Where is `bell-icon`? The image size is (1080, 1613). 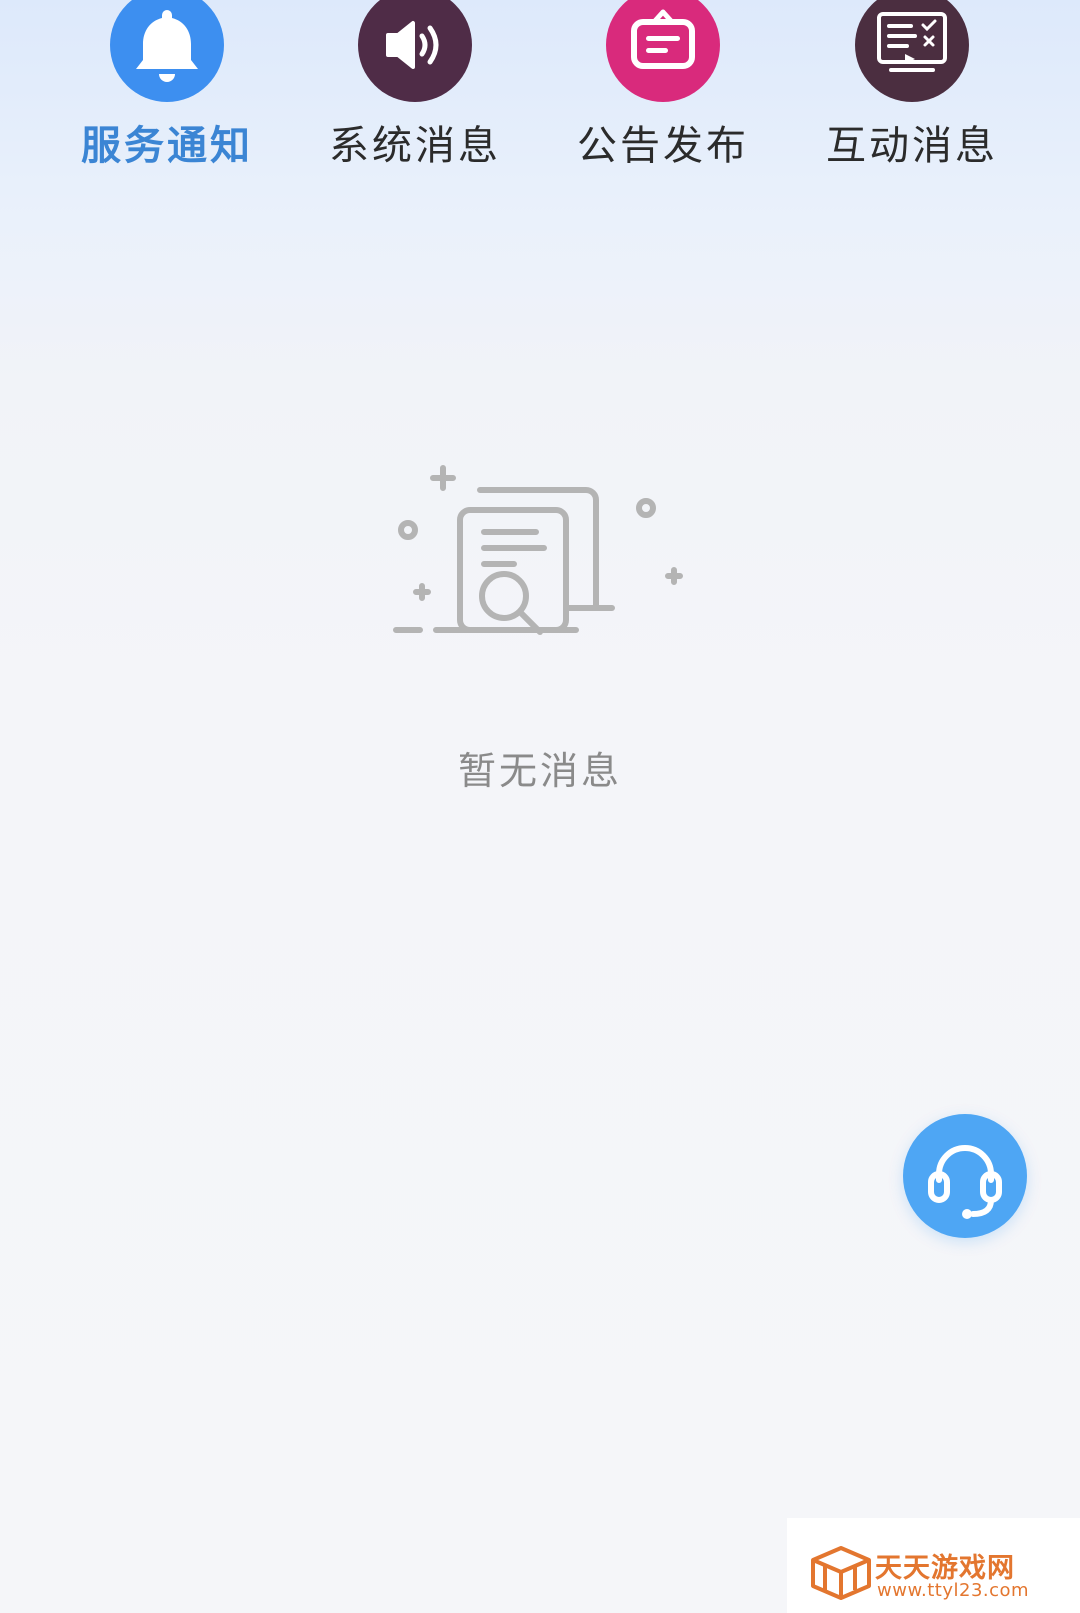
bell-icon is located at coordinates (167, 51).